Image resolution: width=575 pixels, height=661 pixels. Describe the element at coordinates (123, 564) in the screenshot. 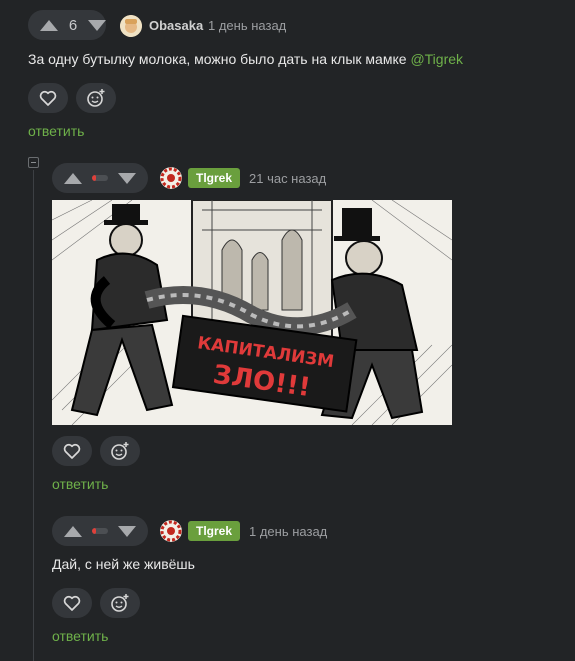

I see `comment-text: Дай, с ней же живёшь` at that location.